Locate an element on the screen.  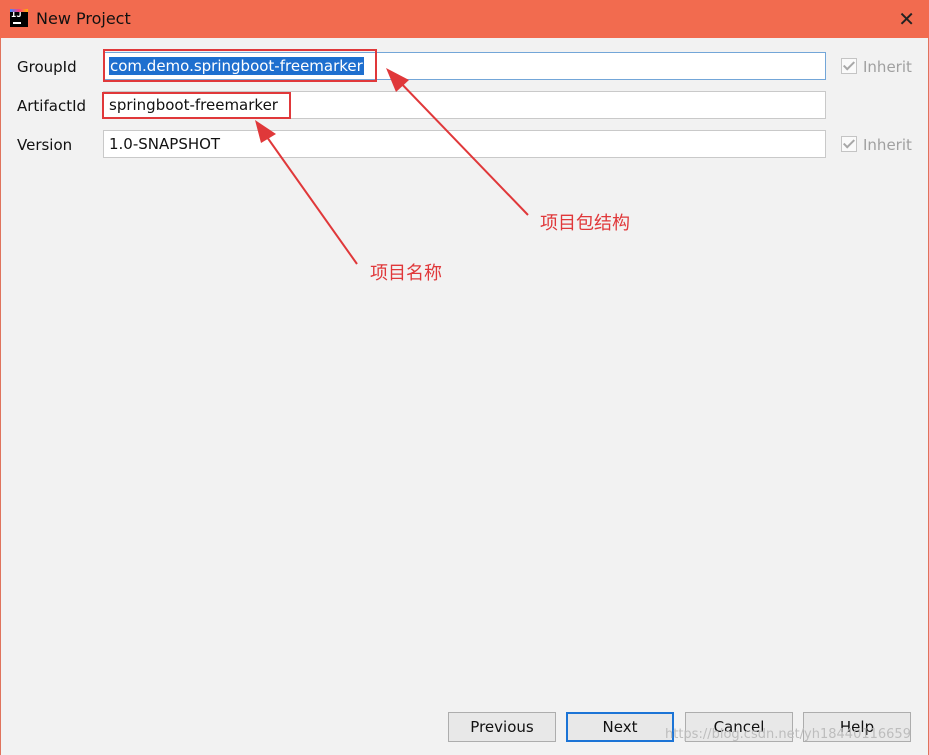
project-name-annotation: 项目名称 is located at coordinates (406, 273).